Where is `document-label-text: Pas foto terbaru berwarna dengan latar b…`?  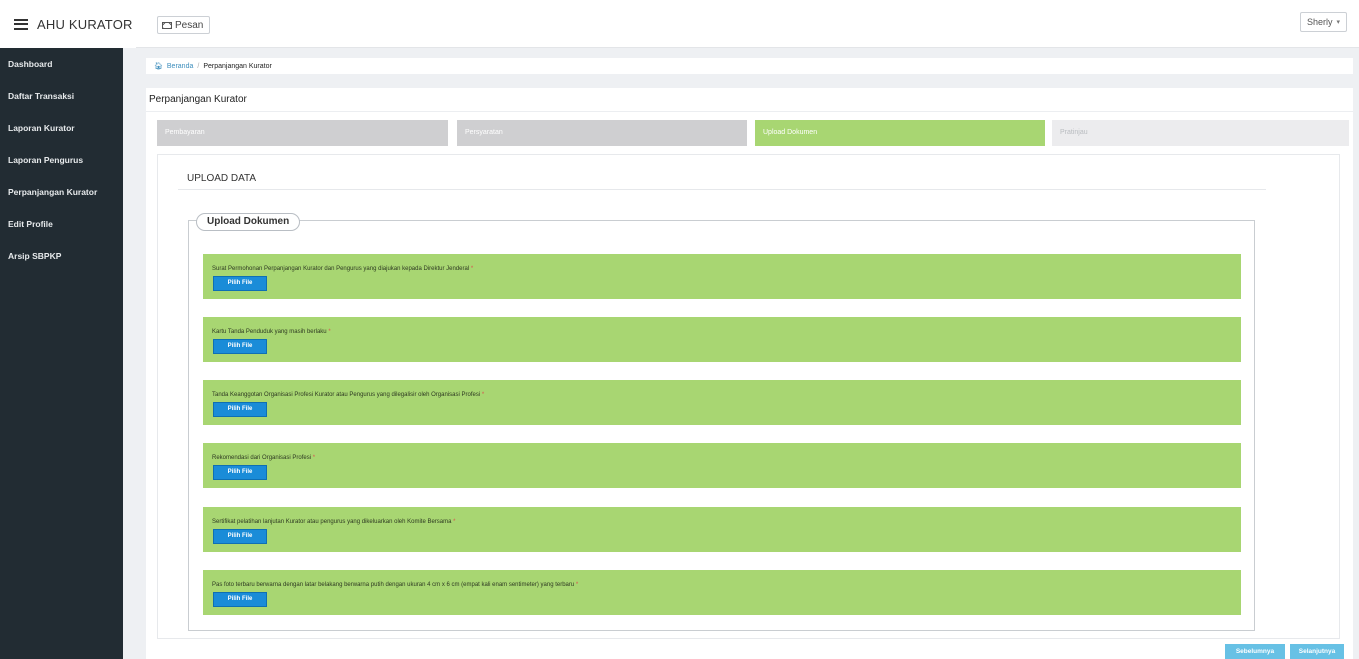 document-label-text: Pas foto terbaru berwarna dengan latar b… is located at coordinates (393, 585).